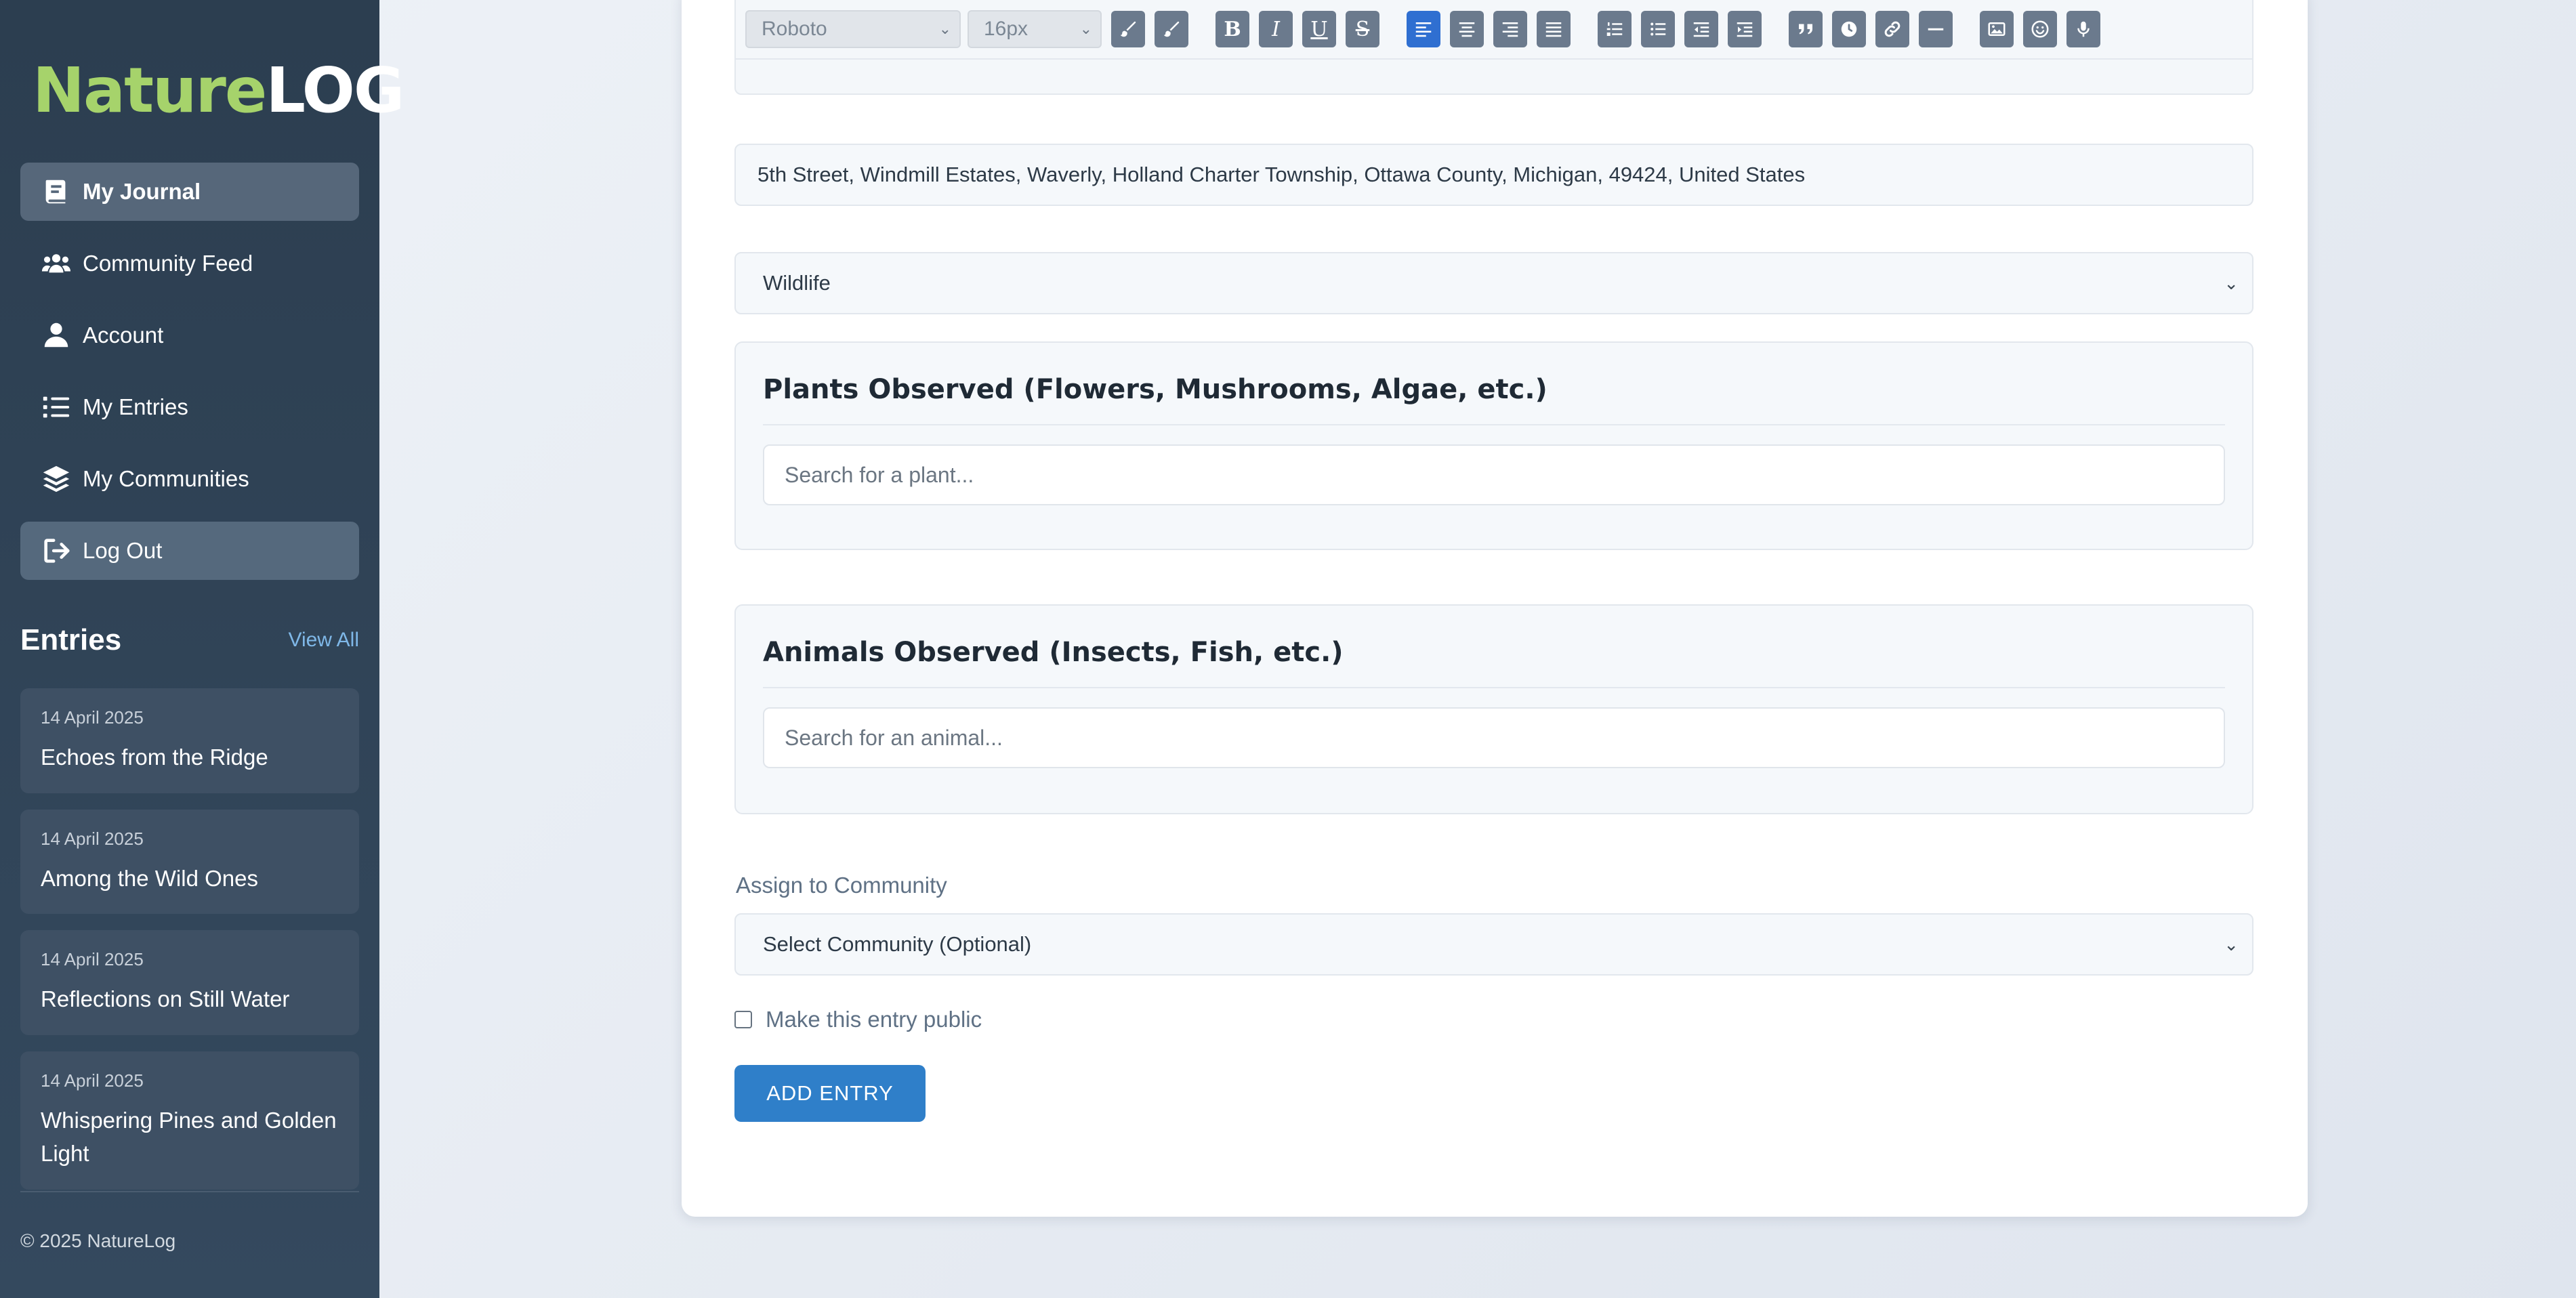 This screenshot has width=2576, height=1298. Describe the element at coordinates (1006, 29) in the screenshot. I see `font-size-value: 16px` at that location.